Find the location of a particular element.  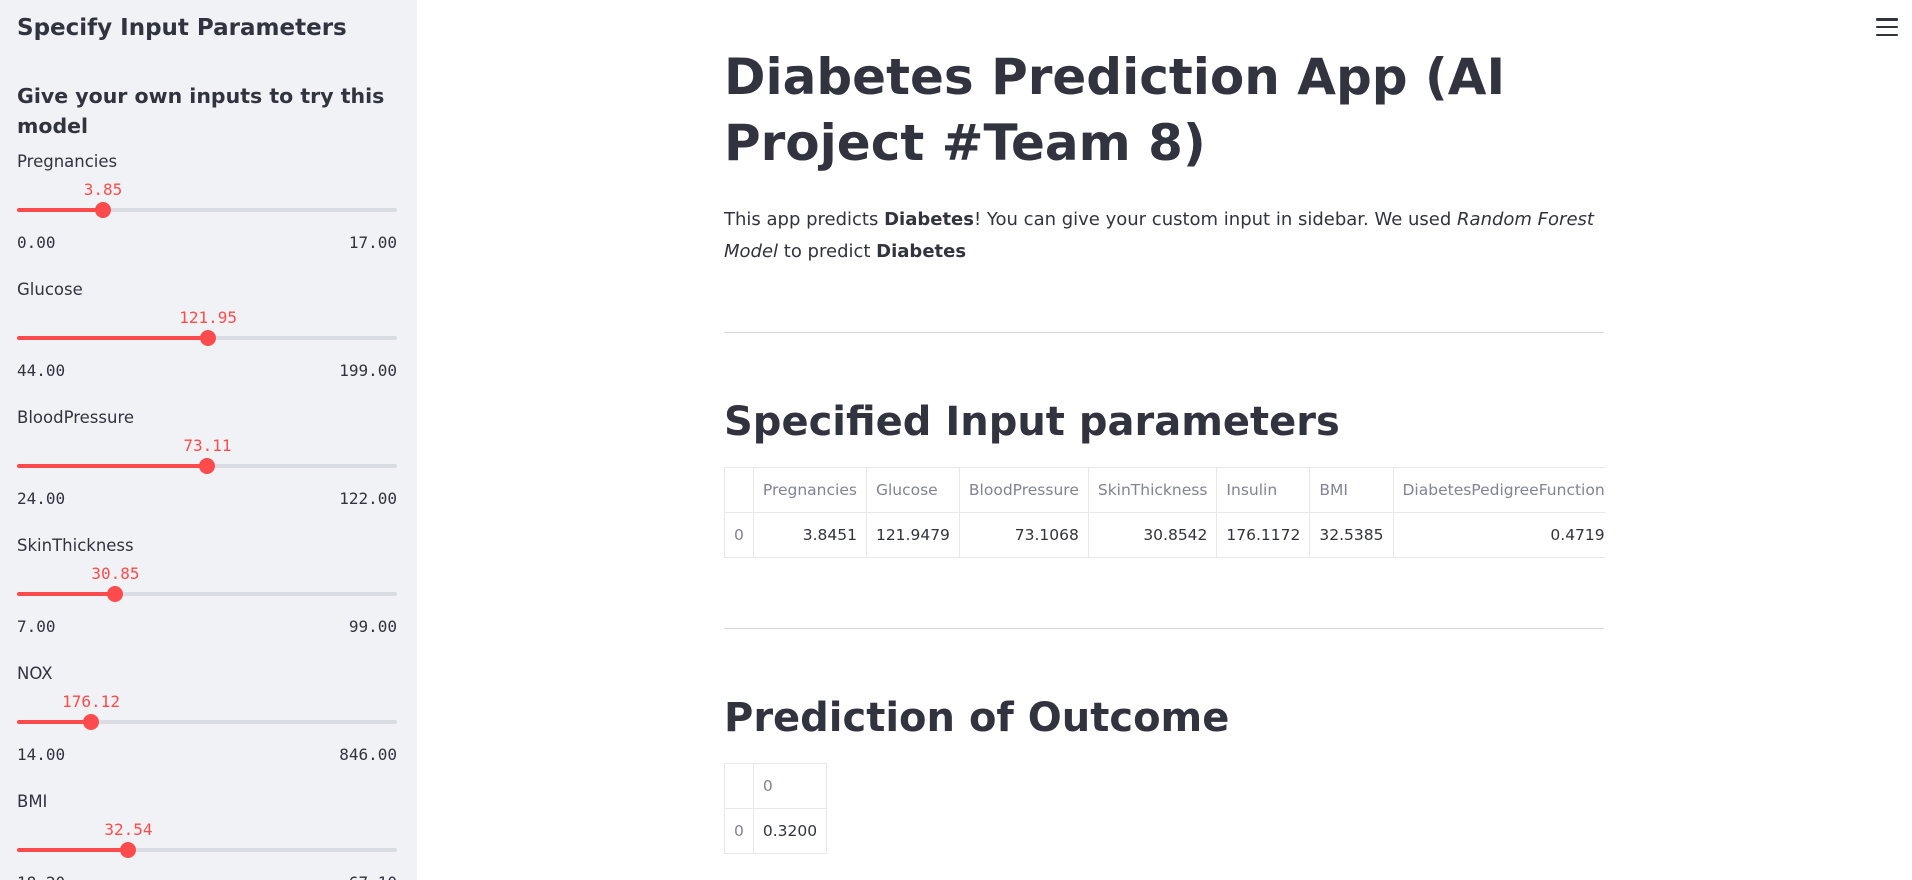

slider-bmi: BMI 32.54 18.20 67.10 is located at coordinates (207, 835).